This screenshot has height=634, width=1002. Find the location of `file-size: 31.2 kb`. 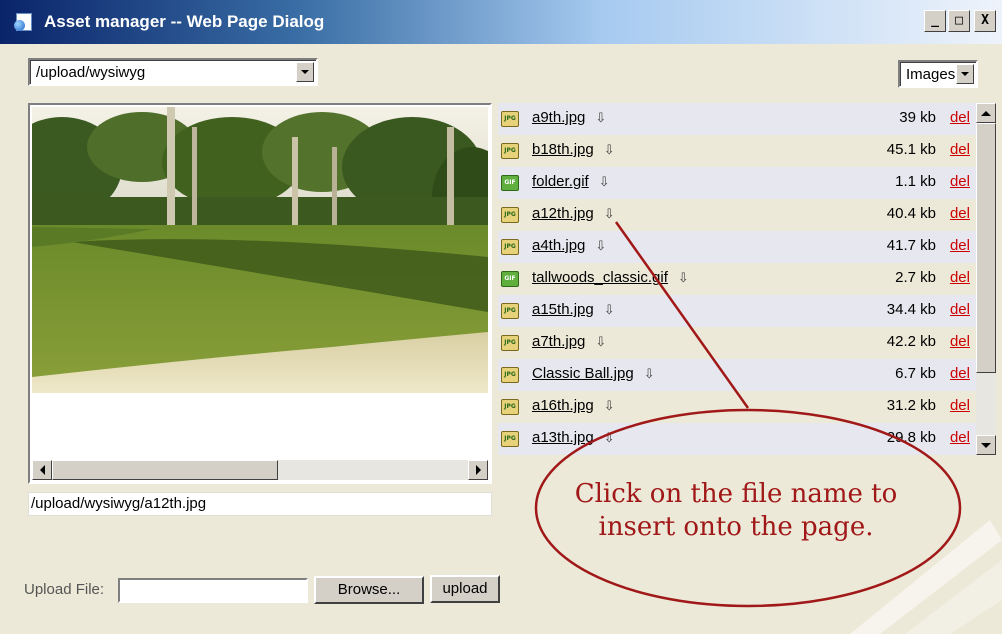

file-size: 31.2 kb is located at coordinates (911, 405).